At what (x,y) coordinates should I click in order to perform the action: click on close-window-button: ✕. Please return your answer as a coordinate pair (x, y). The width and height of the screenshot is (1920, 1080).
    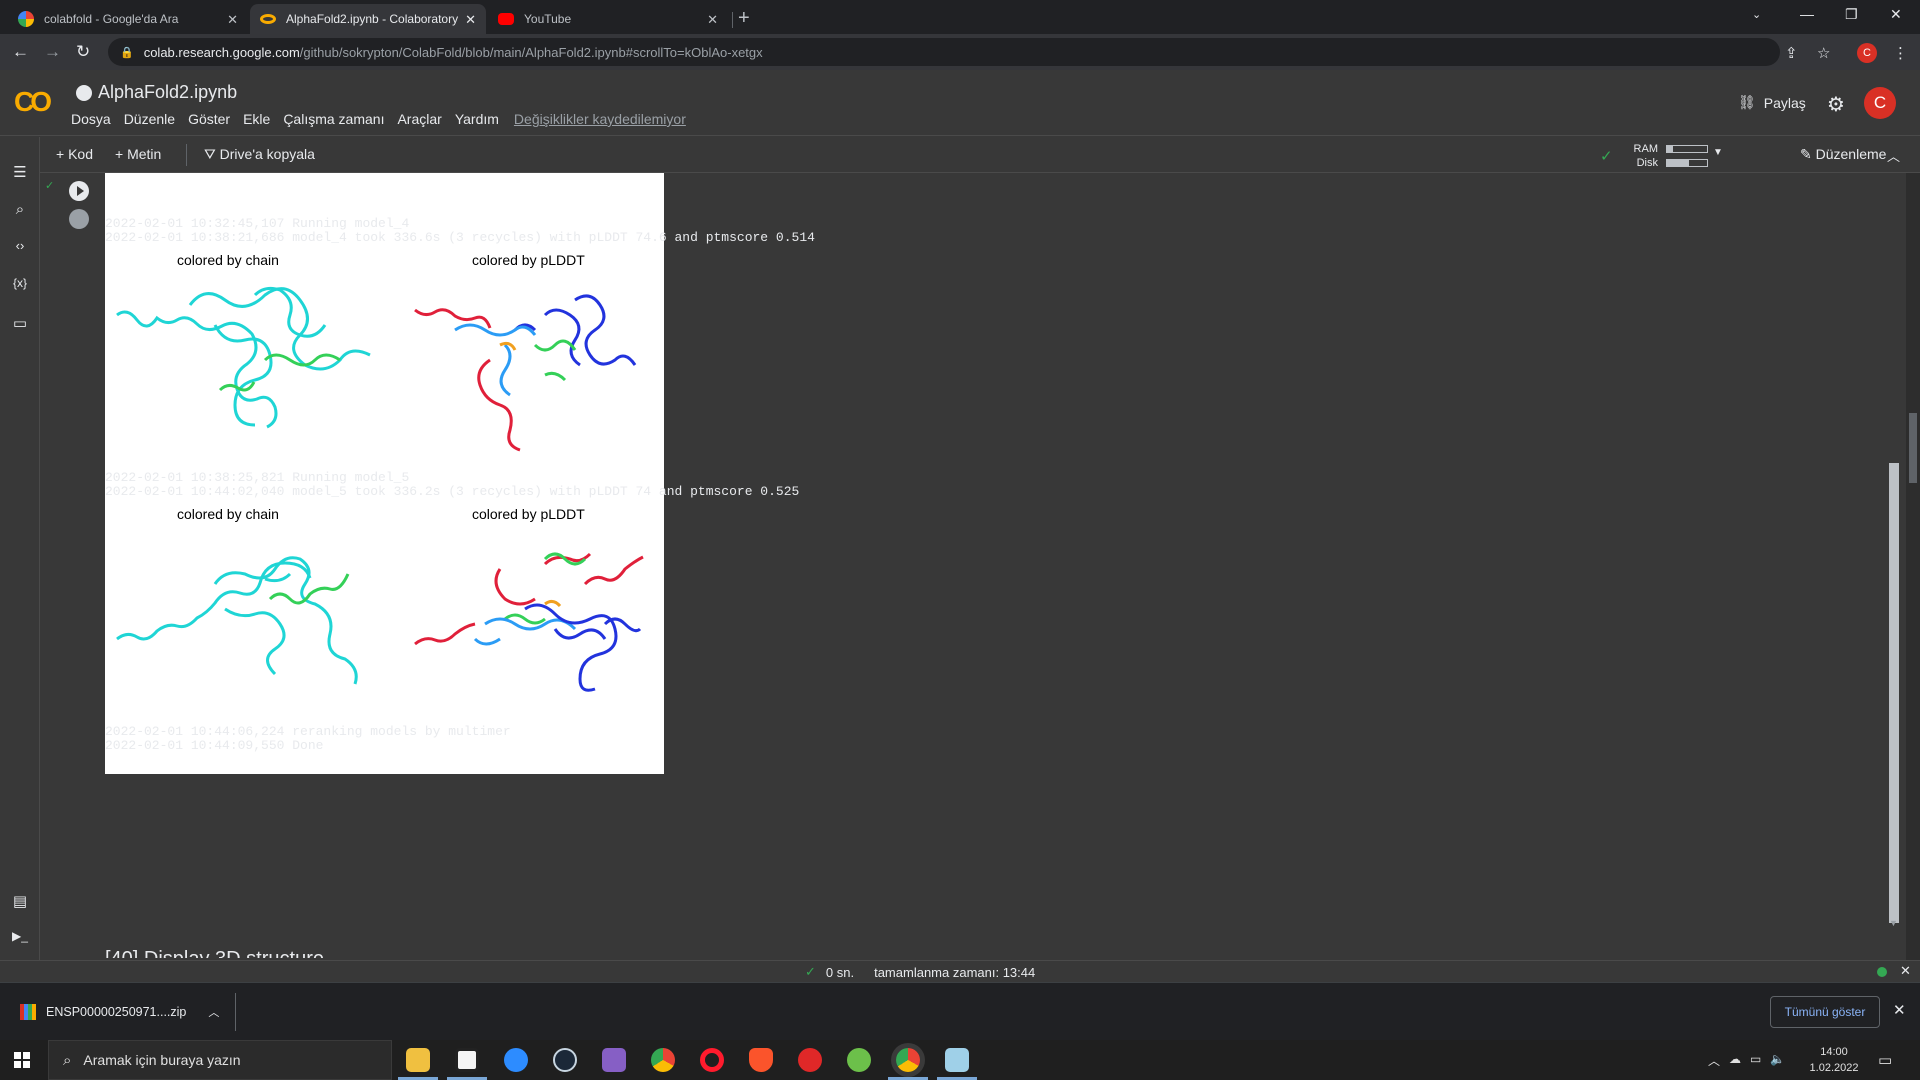
    Looking at the image, I should click on (1896, 14).